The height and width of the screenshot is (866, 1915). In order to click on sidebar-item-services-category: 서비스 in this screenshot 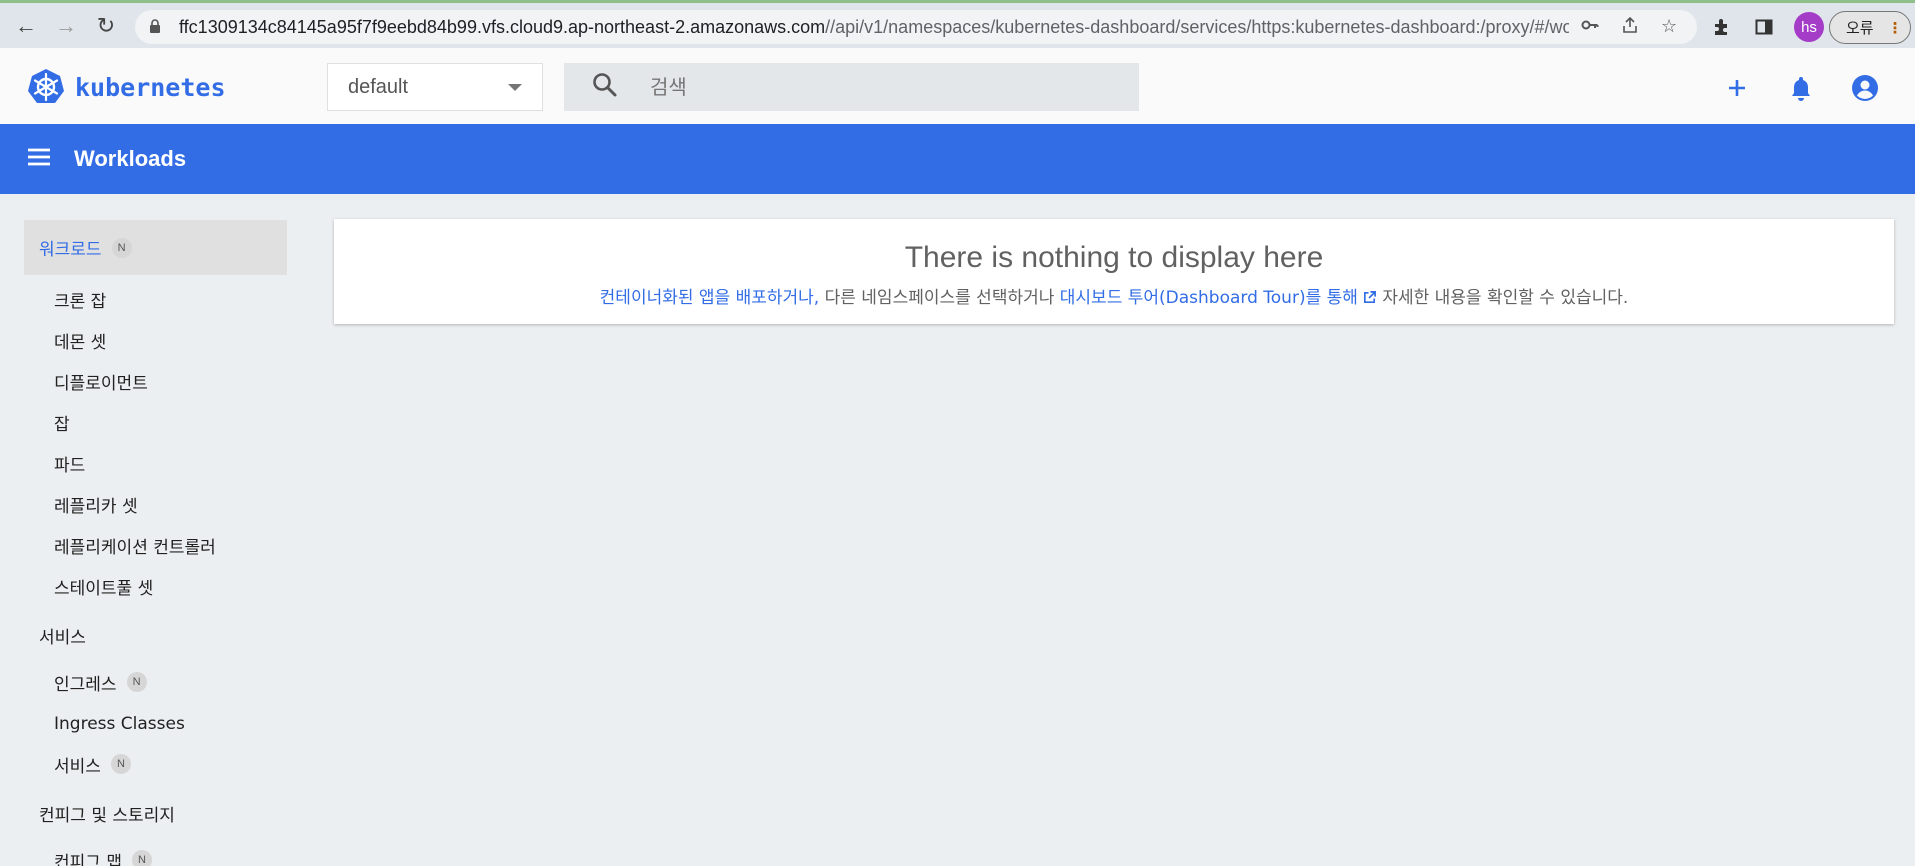, I will do `click(62, 635)`.